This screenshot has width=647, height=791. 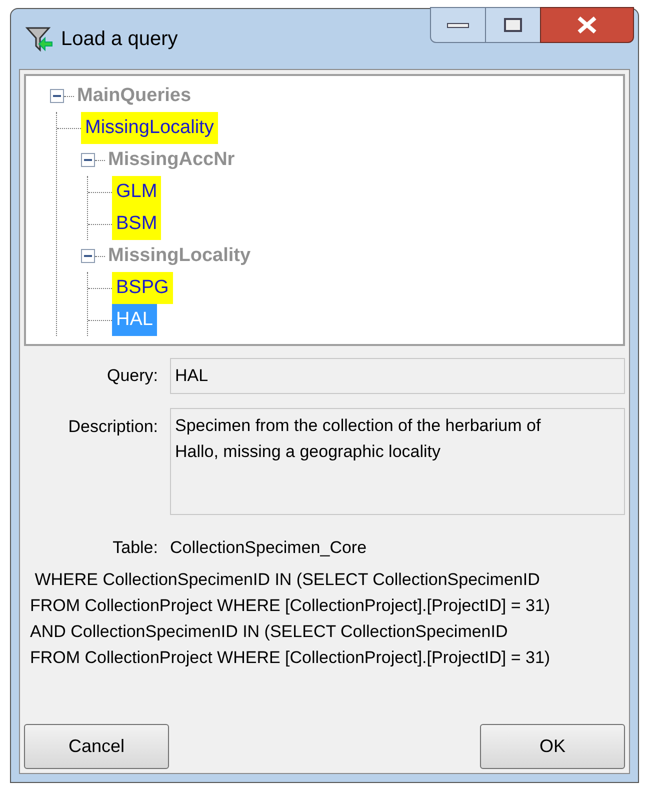 I want to click on description-field: Specimen from the collection of the herbarium of Hallo, missing a geographic locality, so click(x=397, y=461).